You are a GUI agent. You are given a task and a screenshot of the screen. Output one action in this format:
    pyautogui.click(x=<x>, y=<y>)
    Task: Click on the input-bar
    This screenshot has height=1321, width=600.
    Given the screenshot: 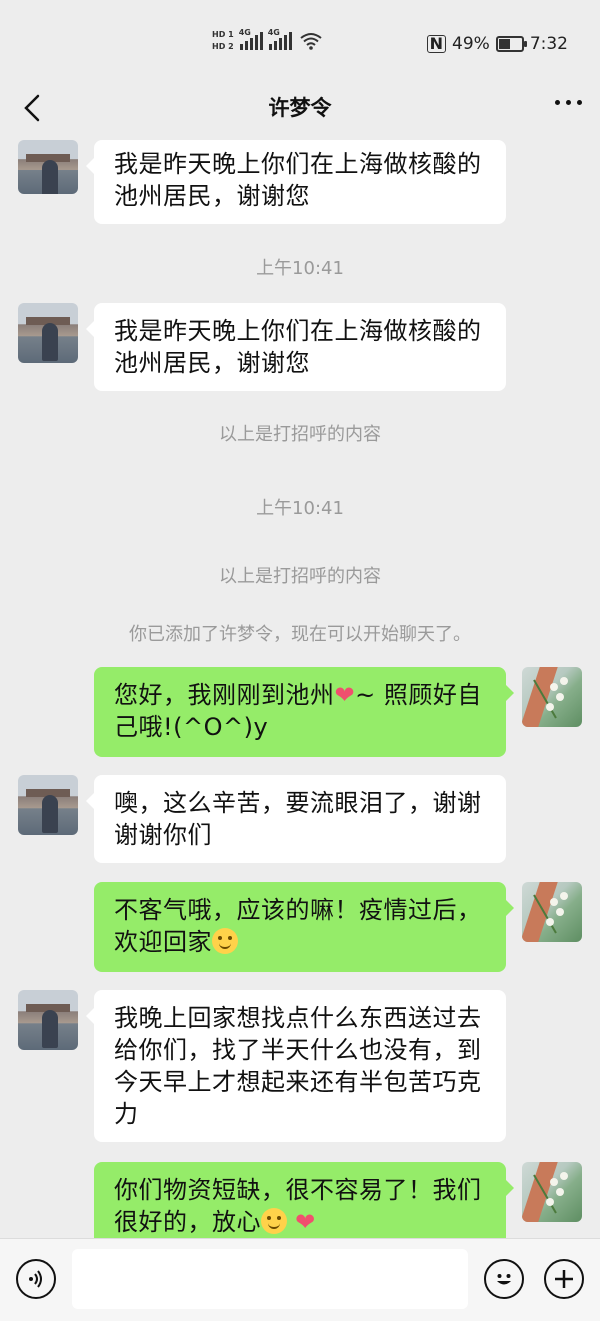 What is the action you would take?
    pyautogui.click(x=300, y=1279)
    